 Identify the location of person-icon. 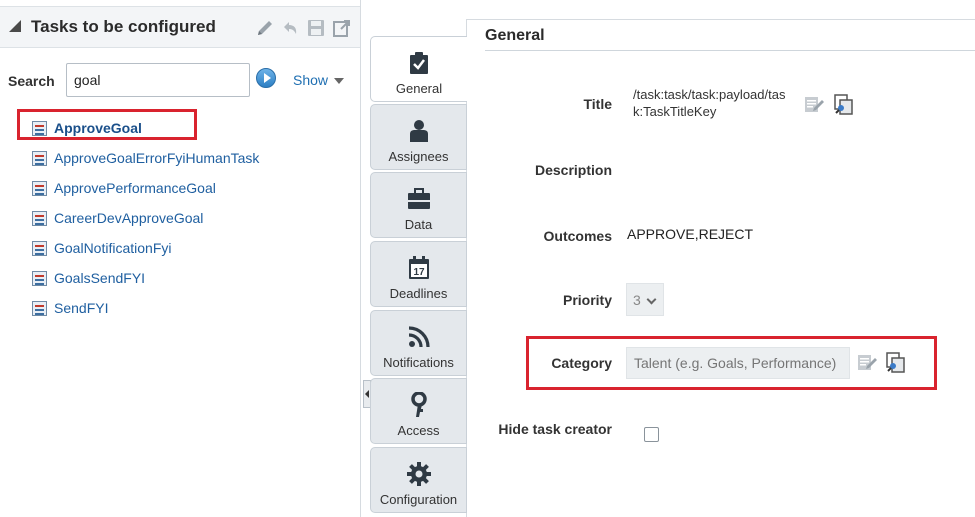
(419, 131).